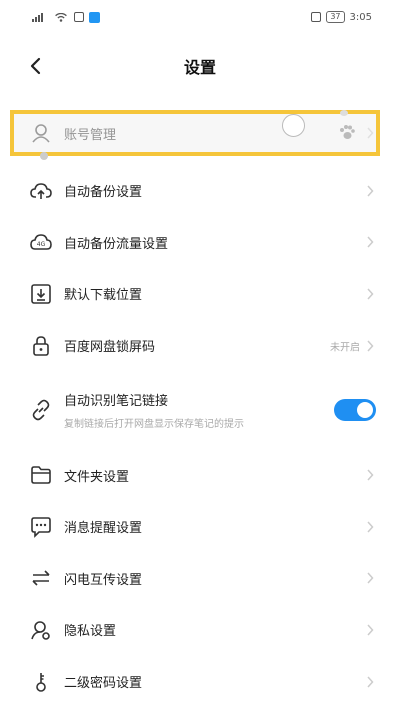 The width and height of the screenshot is (400, 720). Describe the element at coordinates (200, 527) in the screenshot. I see `settings-item-message: 消息提醒设置` at that location.